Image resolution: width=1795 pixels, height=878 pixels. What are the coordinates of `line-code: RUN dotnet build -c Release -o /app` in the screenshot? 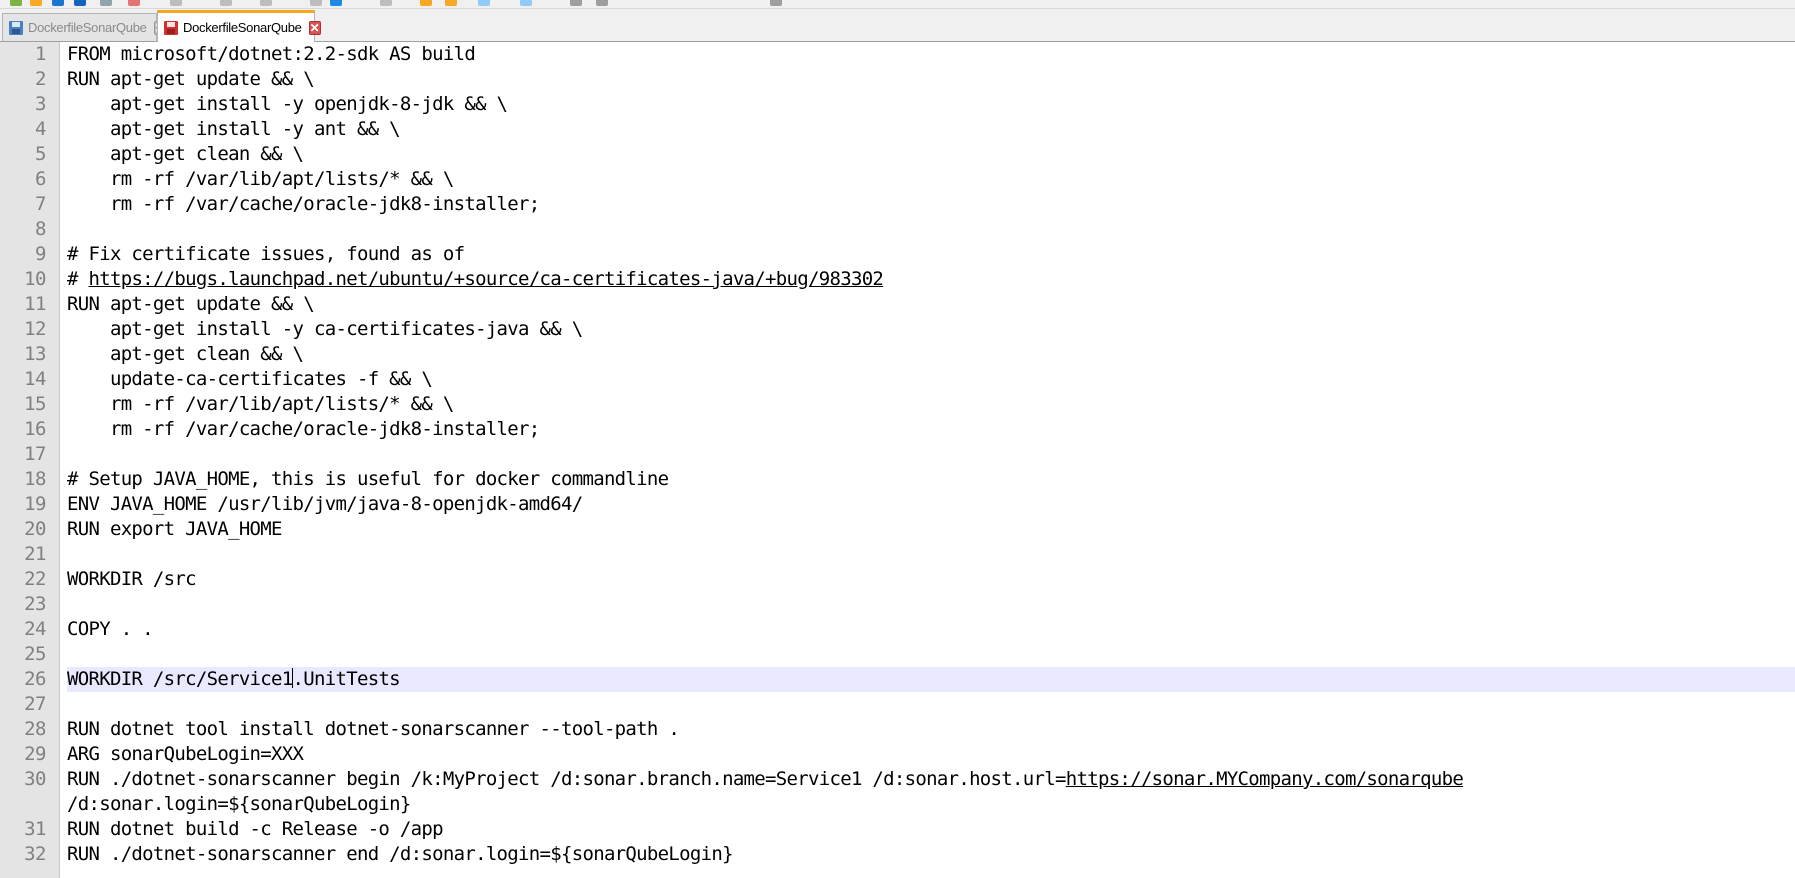 It's located at (931, 829).